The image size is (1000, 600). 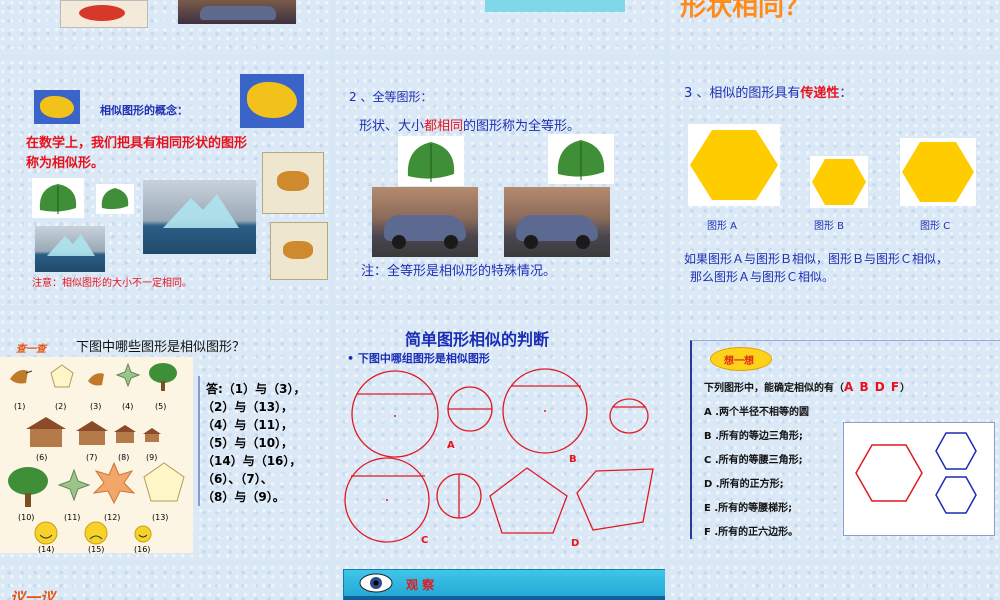 What do you see at coordinates (500, 582) in the screenshot?
I see `slide-bottom-mid: 观 察` at bounding box center [500, 582].